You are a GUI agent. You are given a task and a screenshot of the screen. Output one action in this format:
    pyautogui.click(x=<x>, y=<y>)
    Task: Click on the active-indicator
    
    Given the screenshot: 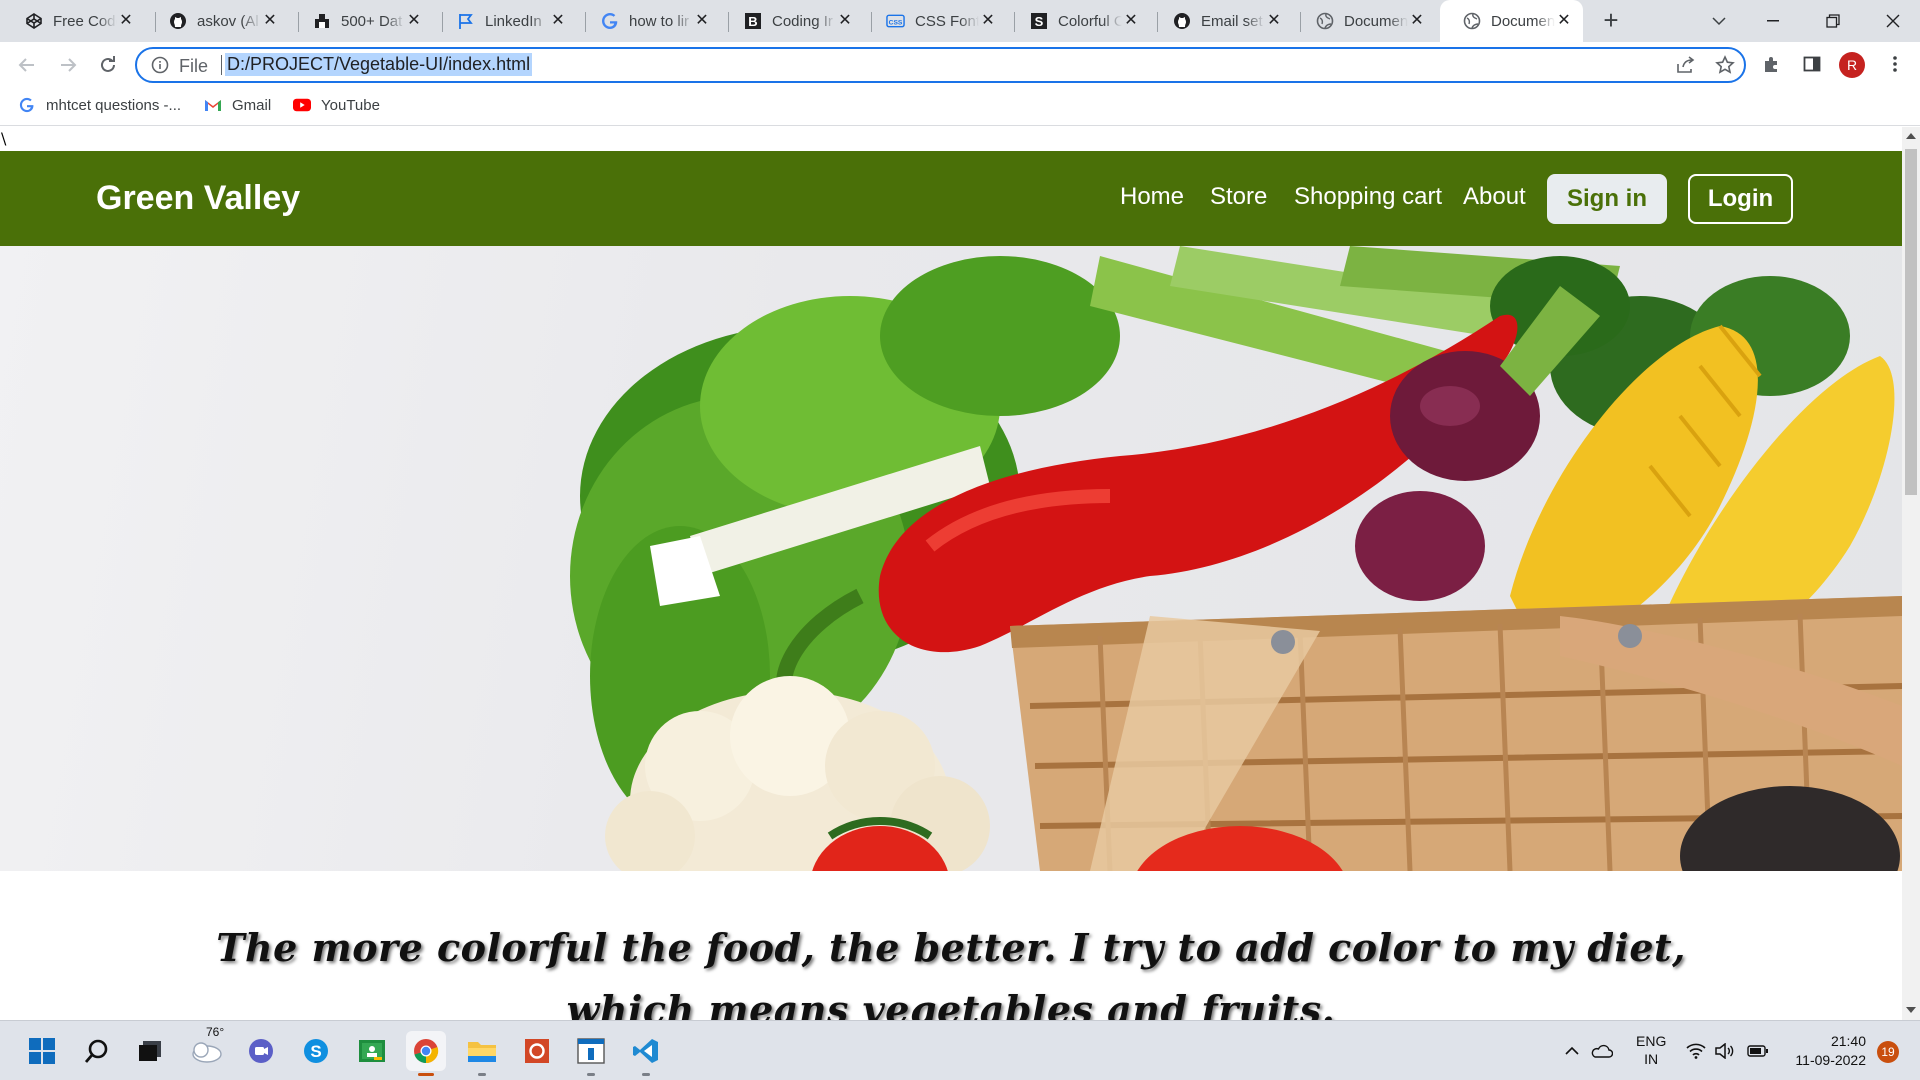 What is the action you would take?
    pyautogui.click(x=426, y=1074)
    